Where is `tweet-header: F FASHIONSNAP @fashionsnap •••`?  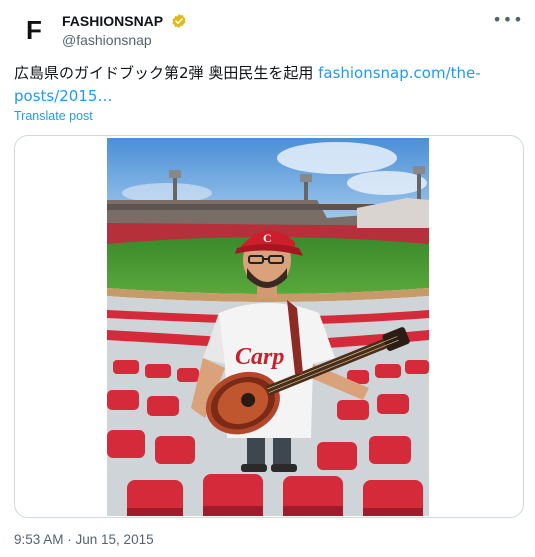
tweet-header: F FASHIONSNAP @fashionsnap ••• is located at coordinates (269, 30).